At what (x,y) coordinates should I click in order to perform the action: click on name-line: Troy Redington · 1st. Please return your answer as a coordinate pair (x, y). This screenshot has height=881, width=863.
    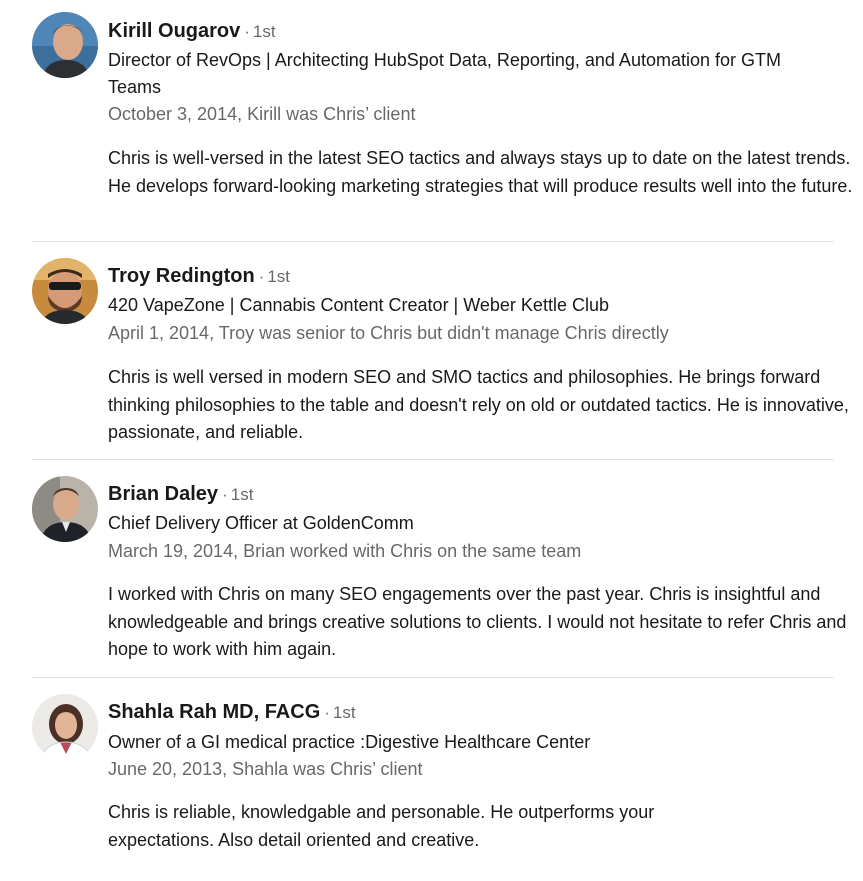
    Looking at the image, I should click on (199, 277).